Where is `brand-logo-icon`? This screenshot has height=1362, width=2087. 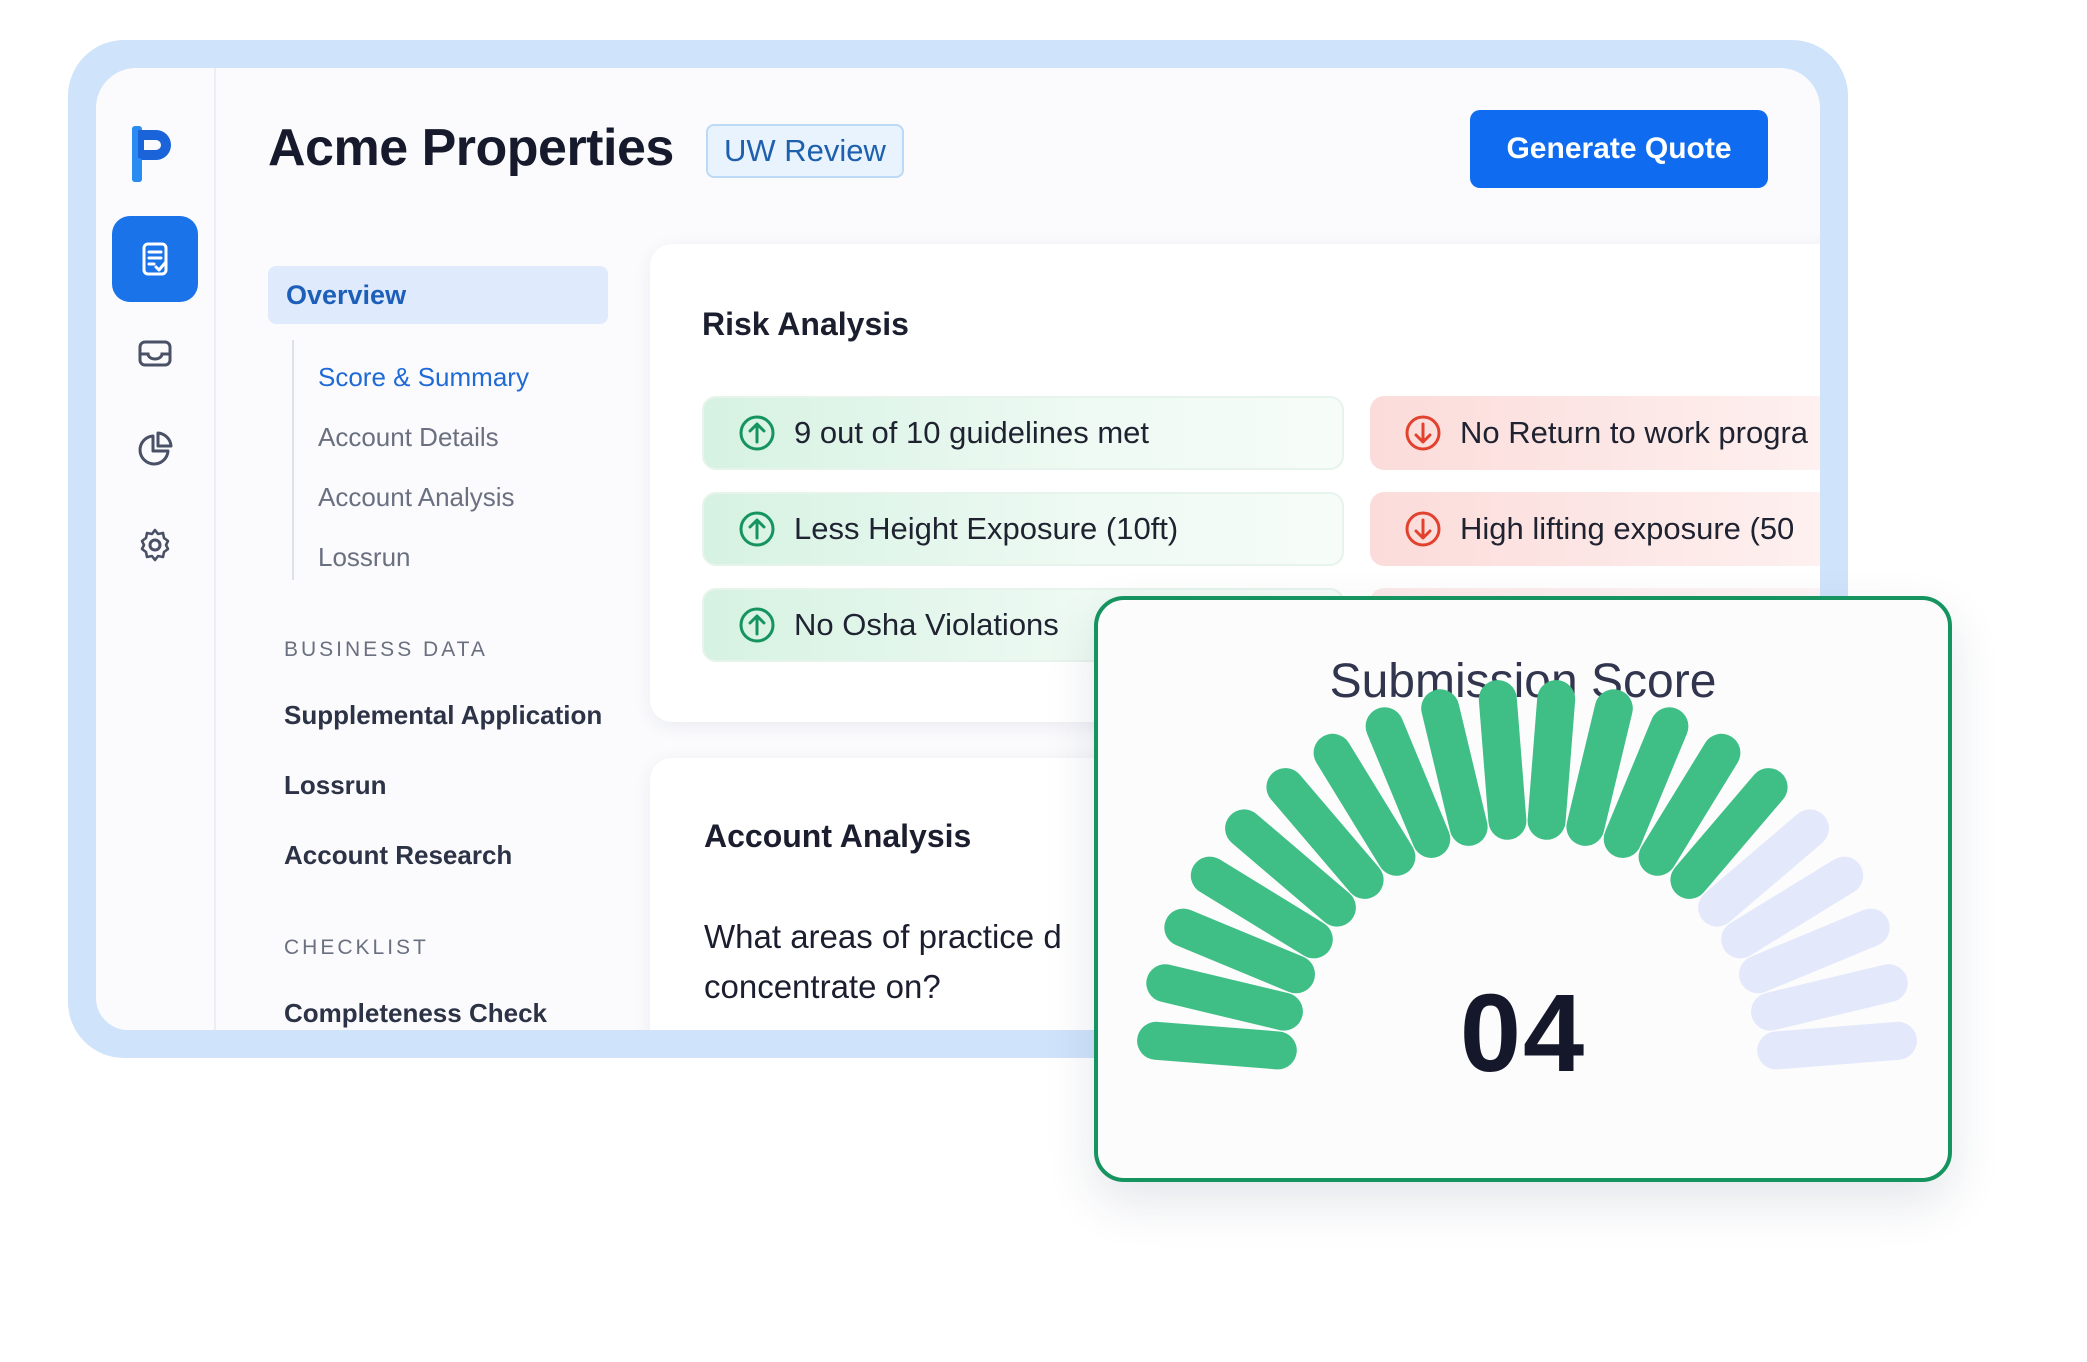 brand-logo-icon is located at coordinates (151, 154).